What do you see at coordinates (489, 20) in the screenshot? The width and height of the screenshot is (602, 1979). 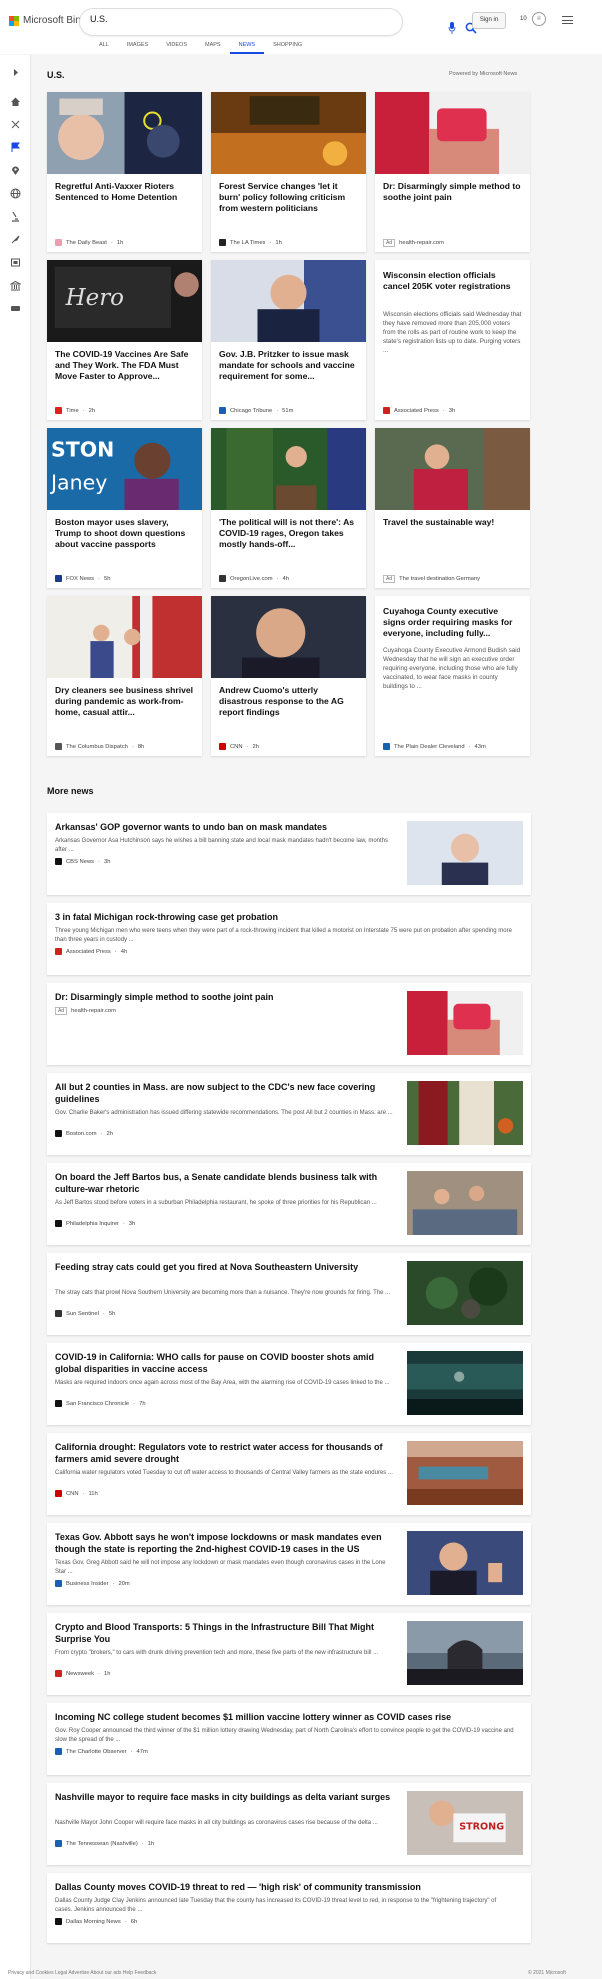 I see `sign-in-button: Sign in` at bounding box center [489, 20].